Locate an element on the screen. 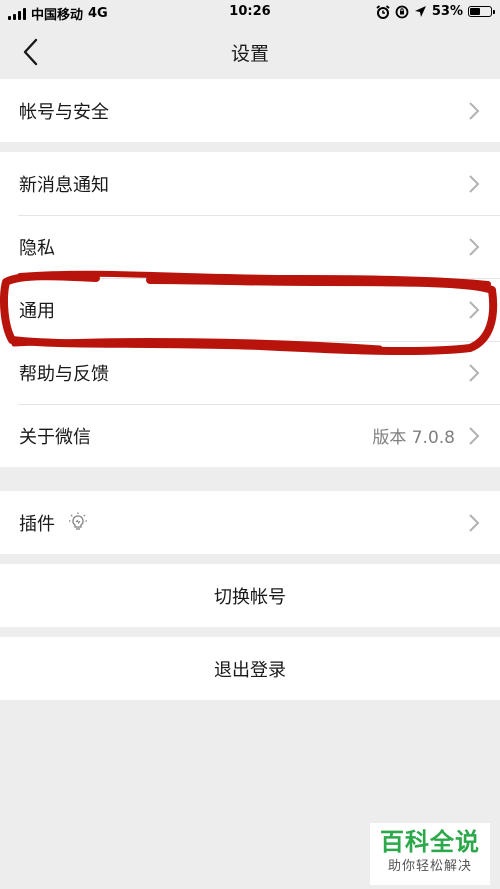 This screenshot has height=889, width=500. switch-account-group: 切换帐号 is located at coordinates (250, 595).